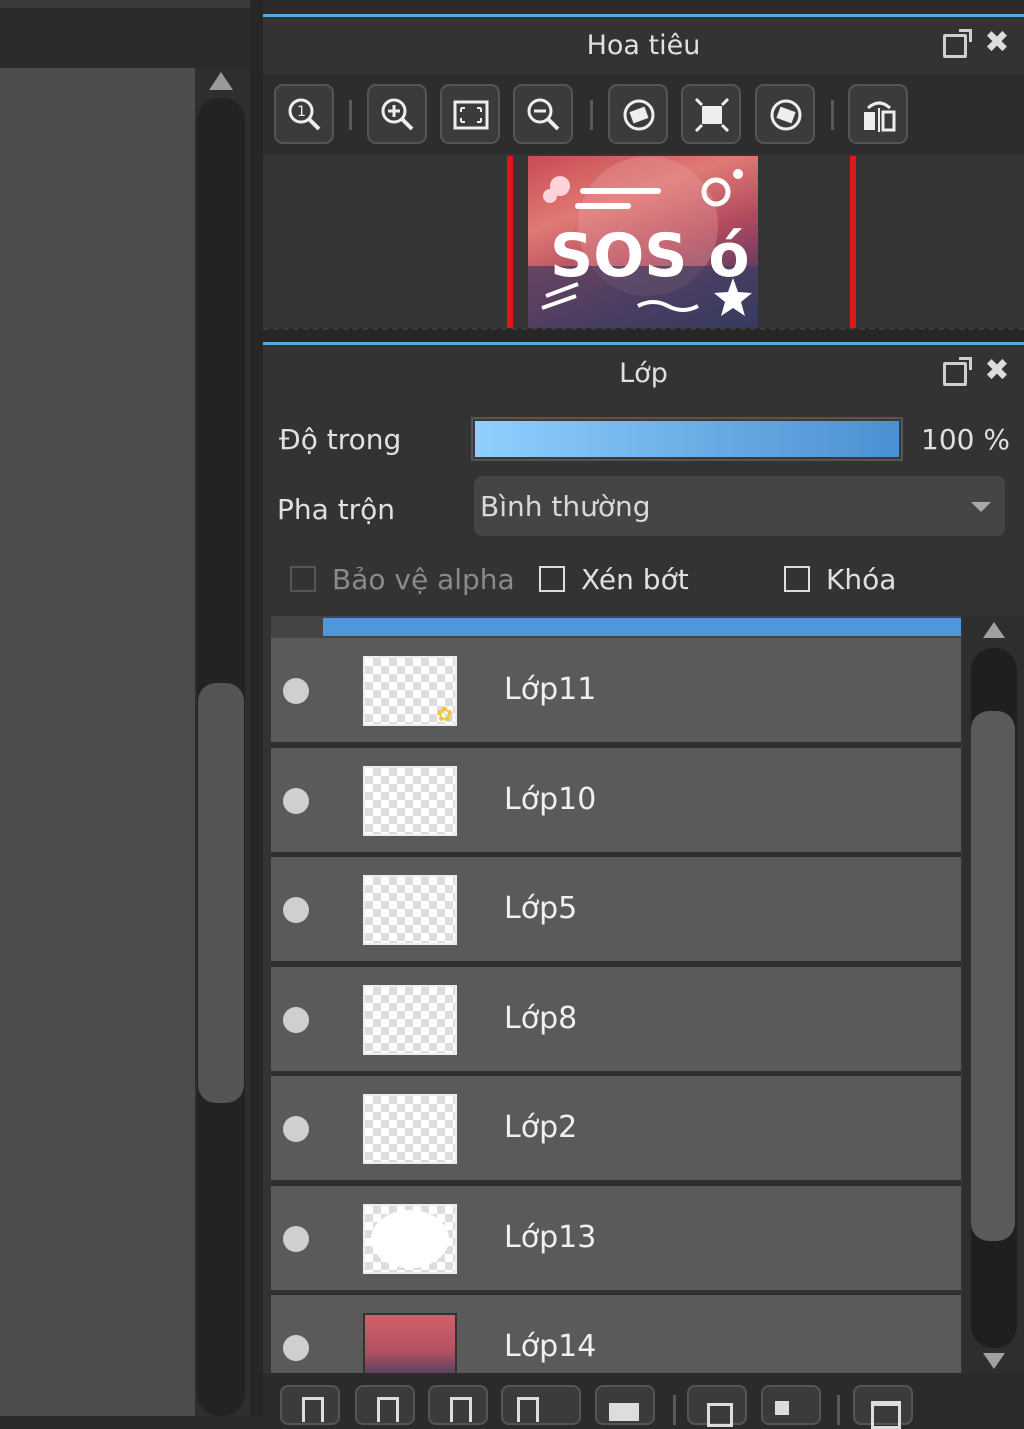  I want to click on new-layer-icon, so click(313, 1409).